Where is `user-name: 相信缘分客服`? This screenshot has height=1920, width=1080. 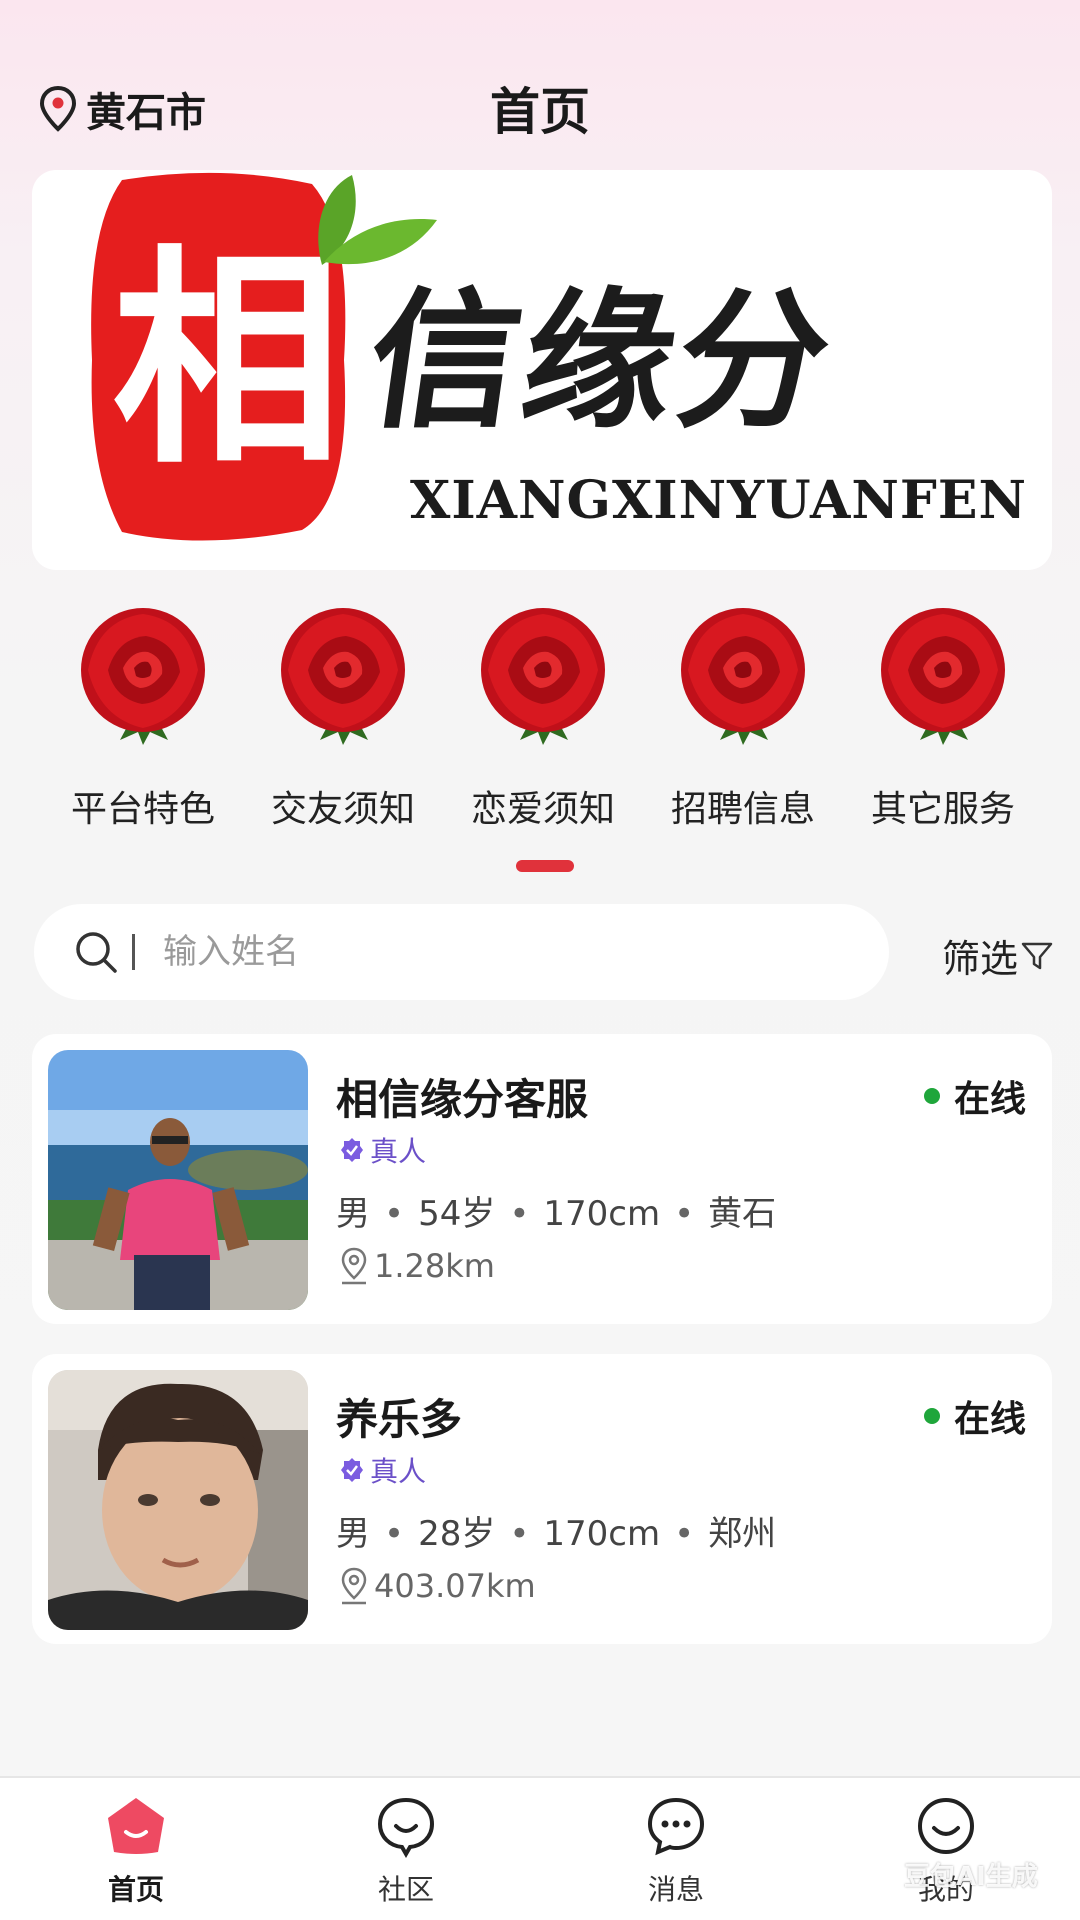
user-name: 相信缘分客服 is located at coordinates (462, 1099).